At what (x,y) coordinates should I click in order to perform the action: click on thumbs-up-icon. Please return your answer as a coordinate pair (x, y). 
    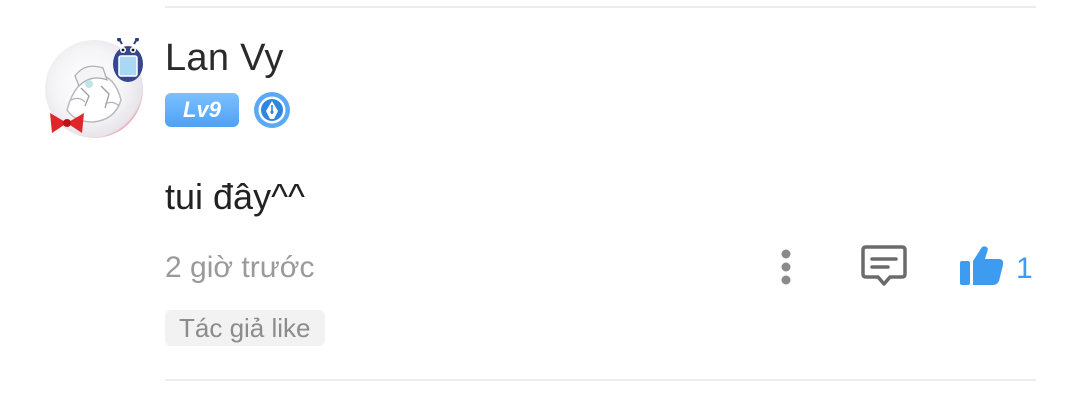
    Looking at the image, I should click on (982, 266).